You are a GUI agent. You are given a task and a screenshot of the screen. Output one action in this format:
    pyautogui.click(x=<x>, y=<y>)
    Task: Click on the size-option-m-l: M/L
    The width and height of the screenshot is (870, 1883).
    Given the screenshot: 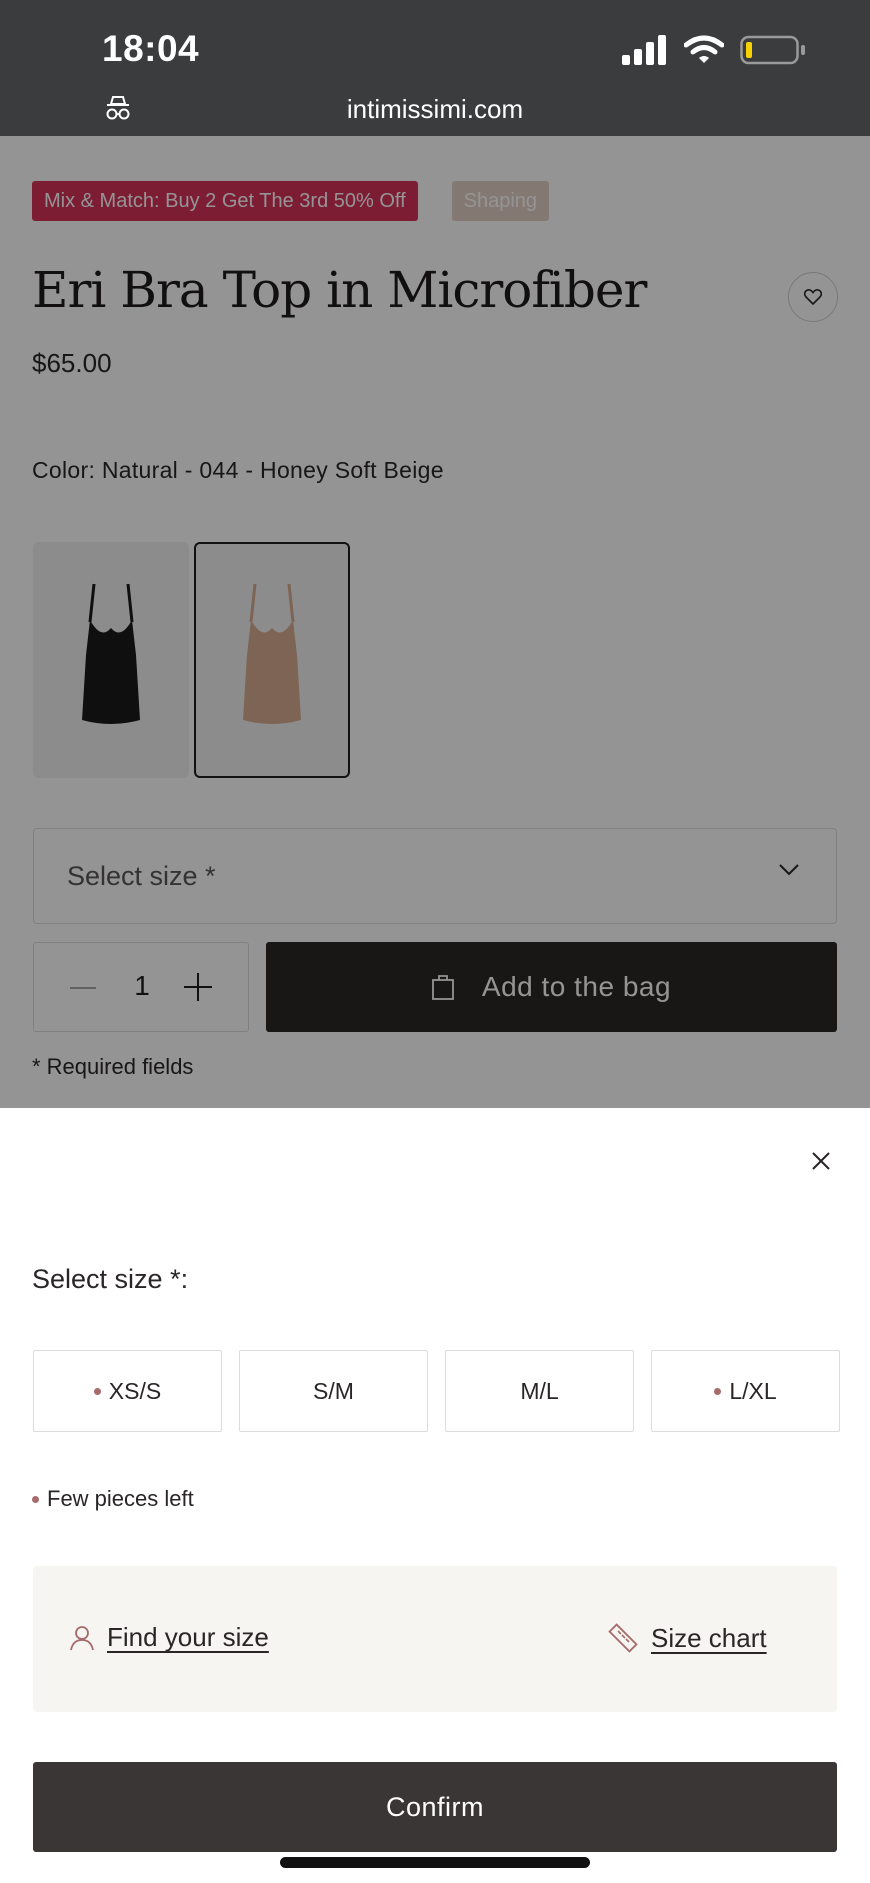 What is the action you would take?
    pyautogui.click(x=539, y=1391)
    